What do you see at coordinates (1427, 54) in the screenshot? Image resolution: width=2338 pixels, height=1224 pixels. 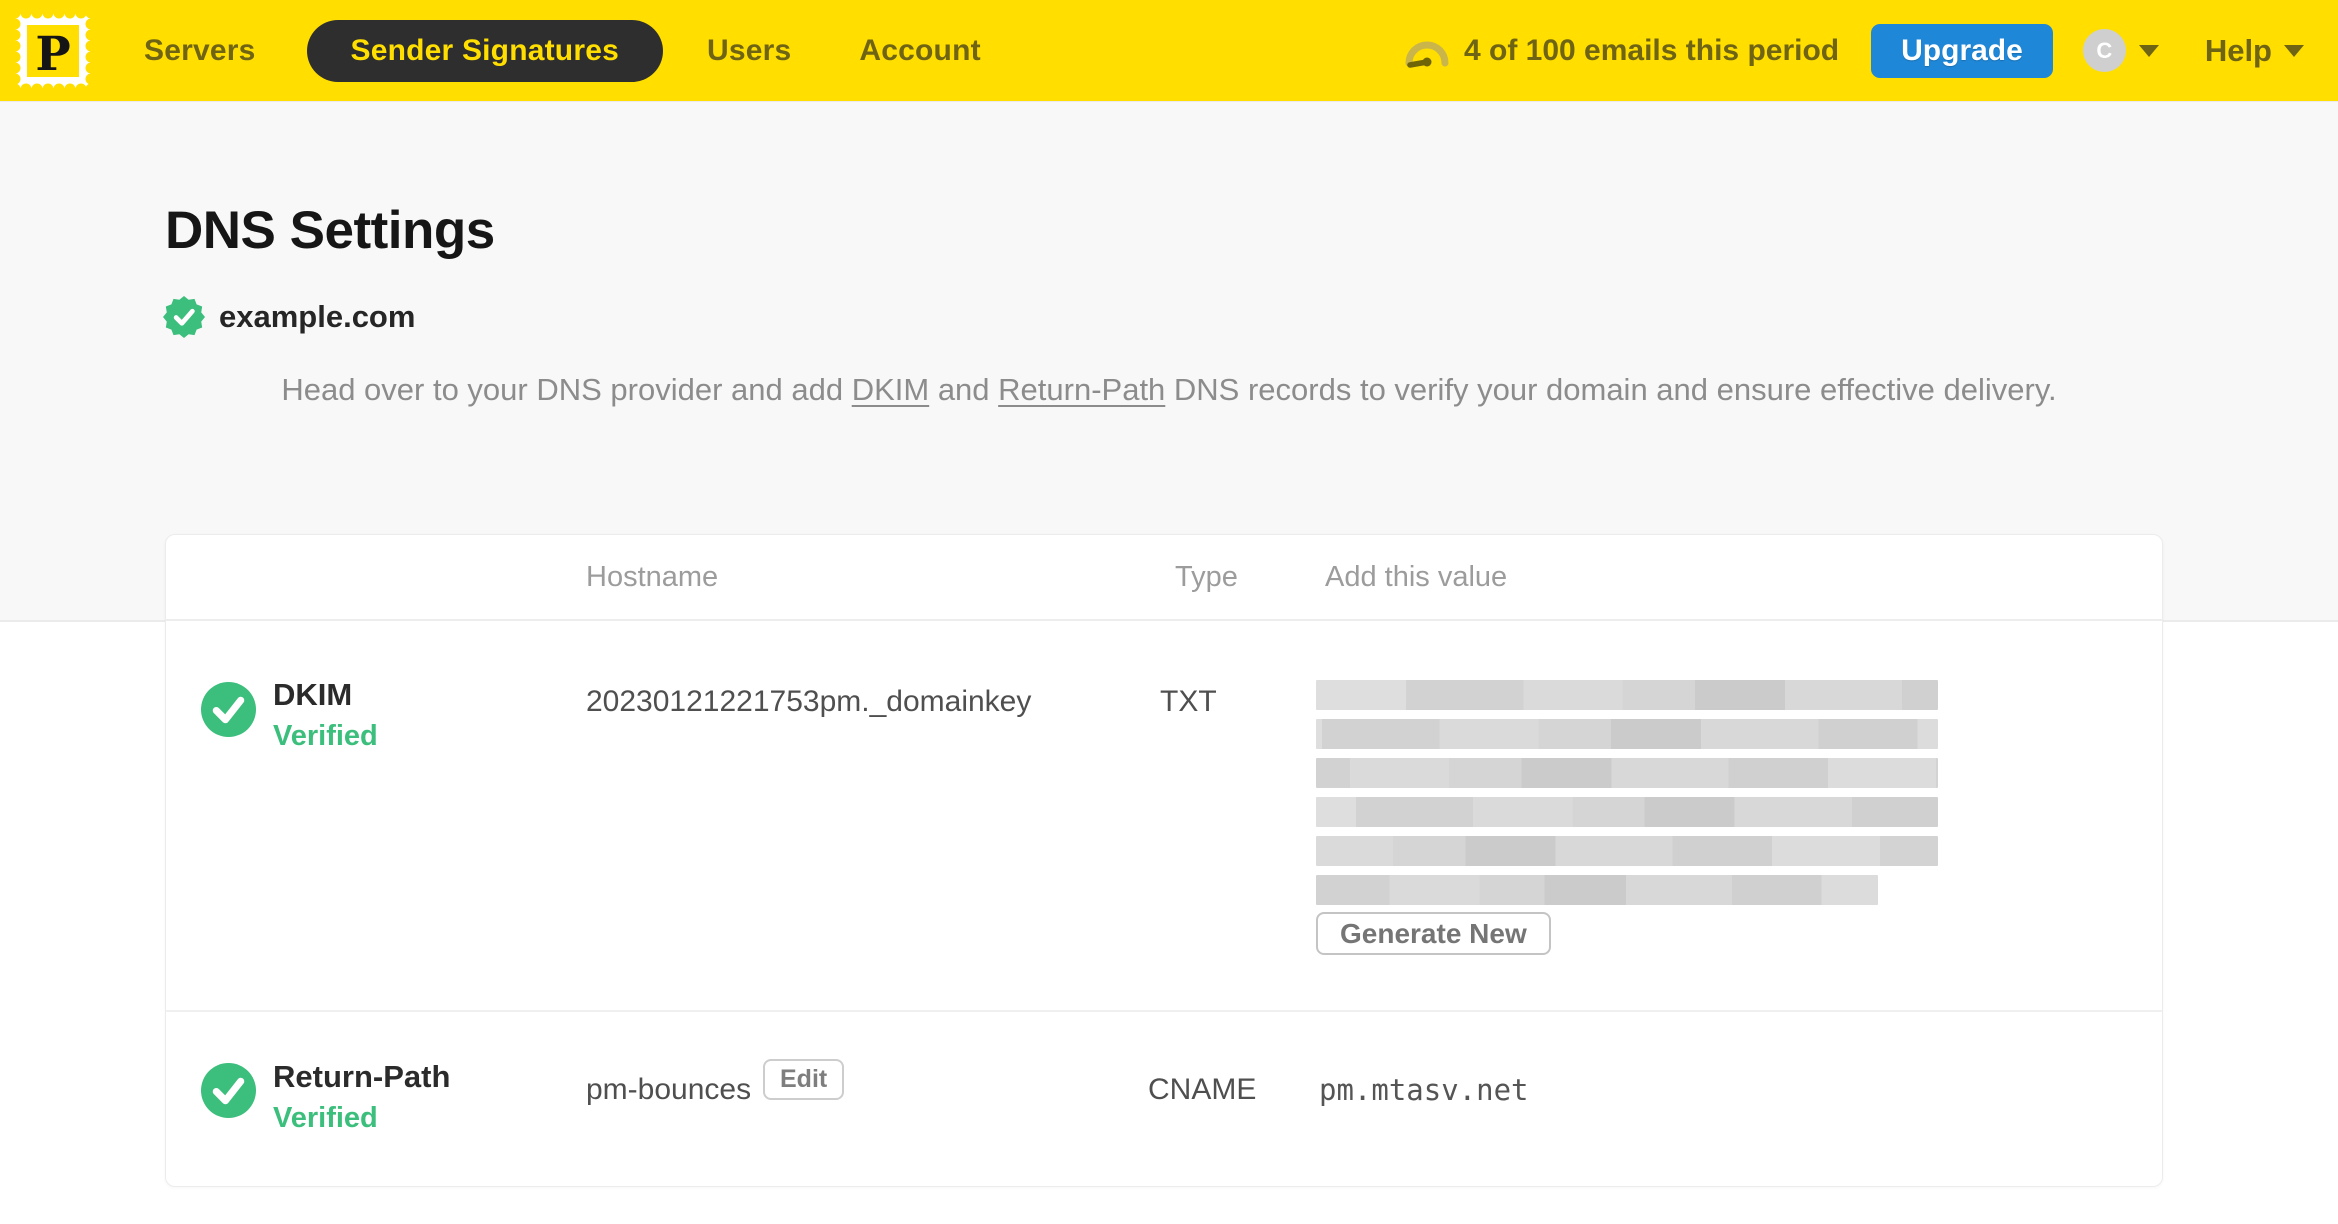 I see `gauge-icon` at bounding box center [1427, 54].